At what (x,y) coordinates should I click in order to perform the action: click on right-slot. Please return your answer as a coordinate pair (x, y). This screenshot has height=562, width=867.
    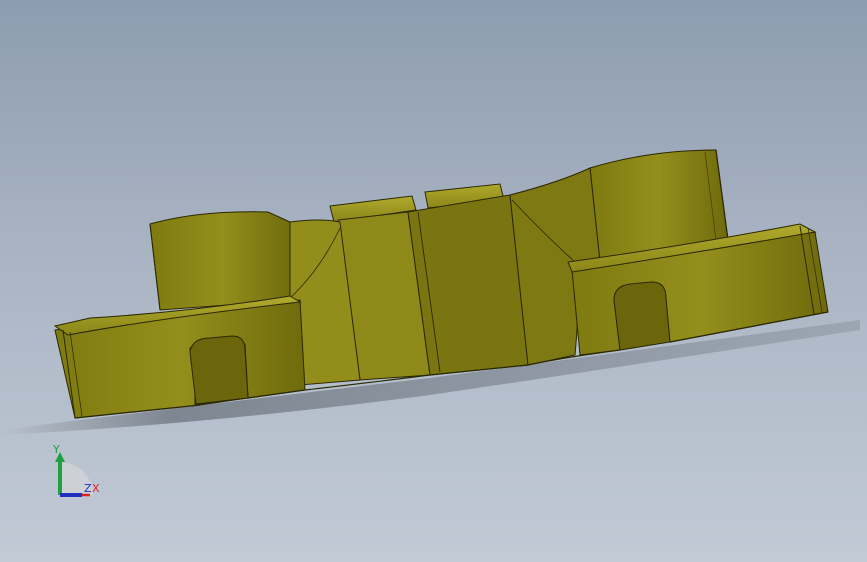
    Looking at the image, I should click on (642, 316).